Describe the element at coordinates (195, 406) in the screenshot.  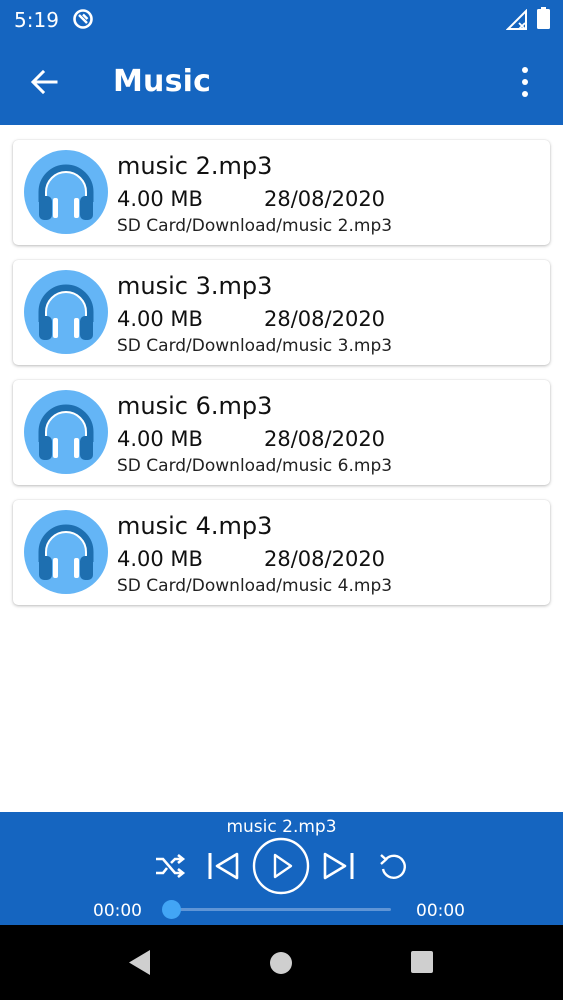
I see `file-name: music 6.mp3` at that location.